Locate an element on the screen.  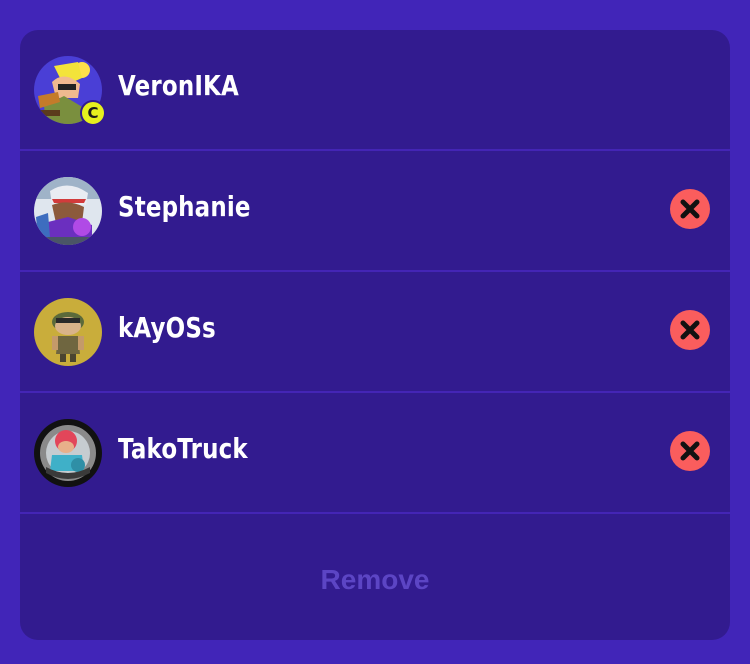
captain-badge: C is located at coordinates (93, 113).